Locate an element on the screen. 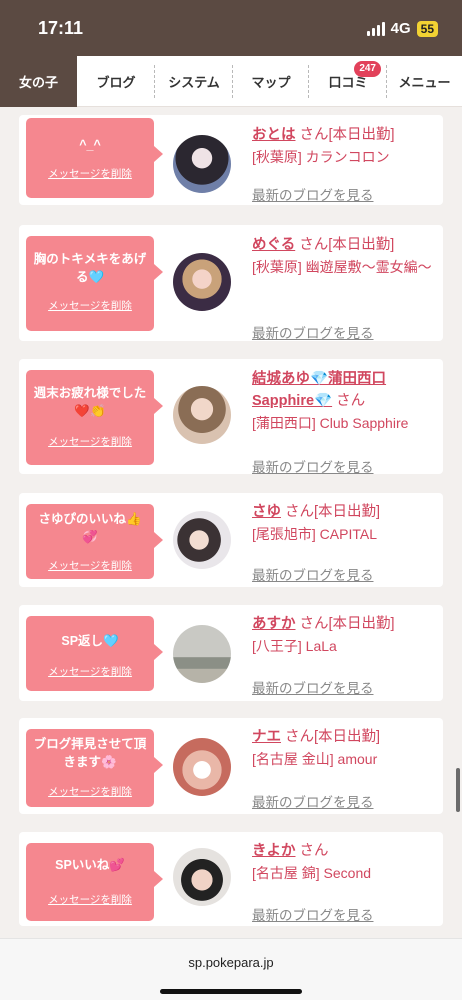  tab-label: マップ is located at coordinates (271, 82).